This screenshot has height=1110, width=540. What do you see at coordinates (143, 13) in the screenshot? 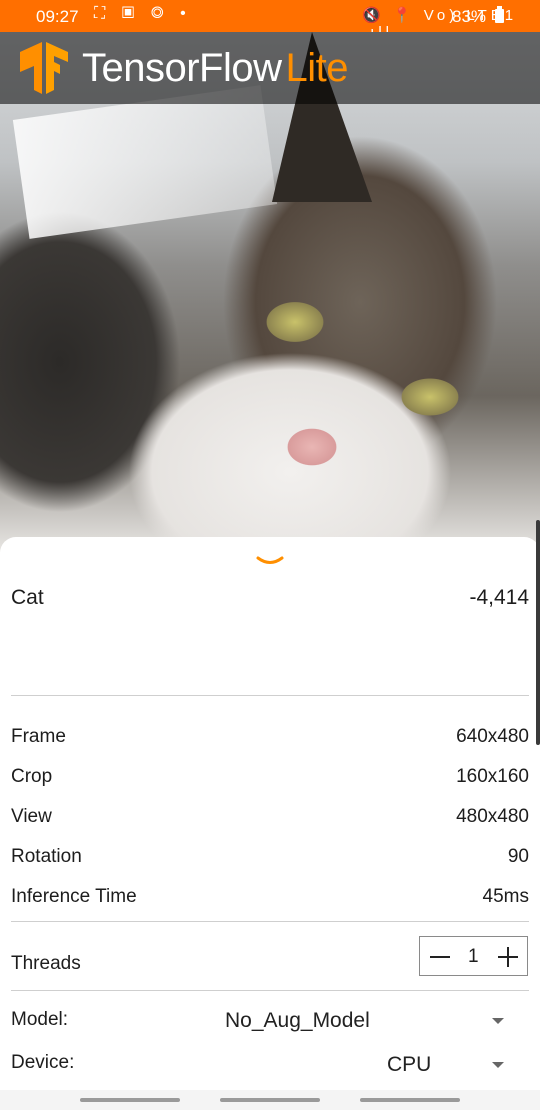
I see `status-notification-icons: ⛶ ▣ ◎ •` at bounding box center [143, 13].